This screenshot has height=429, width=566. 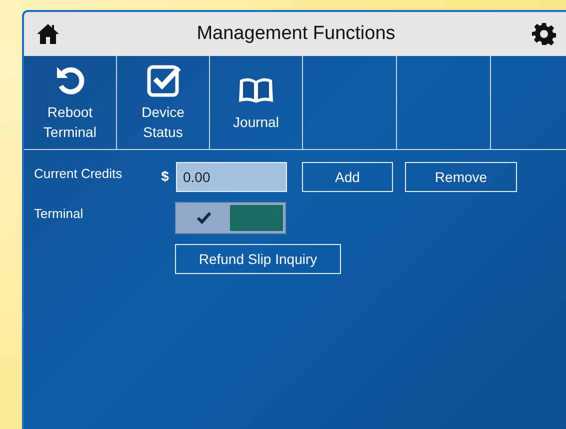 I want to click on toolbar-tab: Device Status, so click(x=163, y=102).